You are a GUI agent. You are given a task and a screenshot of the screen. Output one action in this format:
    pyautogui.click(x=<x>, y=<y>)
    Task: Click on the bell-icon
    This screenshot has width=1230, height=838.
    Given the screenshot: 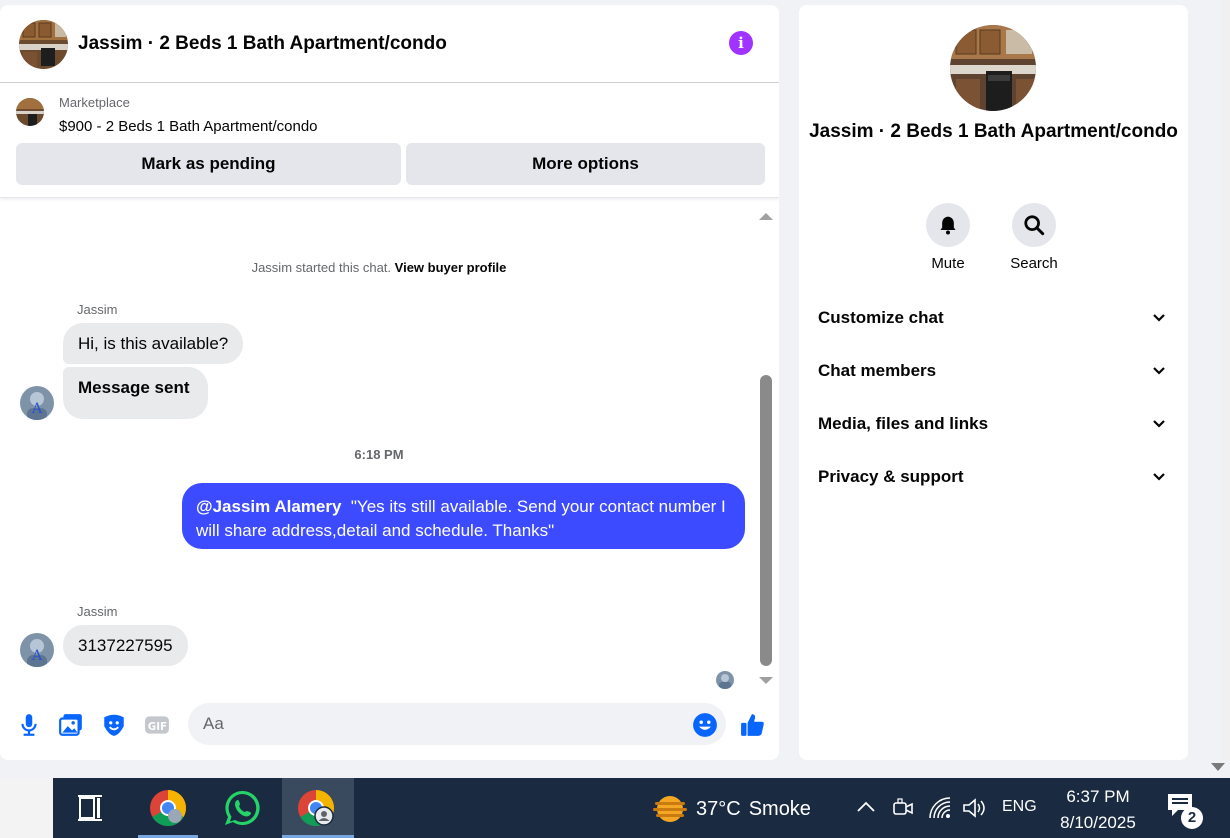 What is the action you would take?
    pyautogui.click(x=948, y=225)
    